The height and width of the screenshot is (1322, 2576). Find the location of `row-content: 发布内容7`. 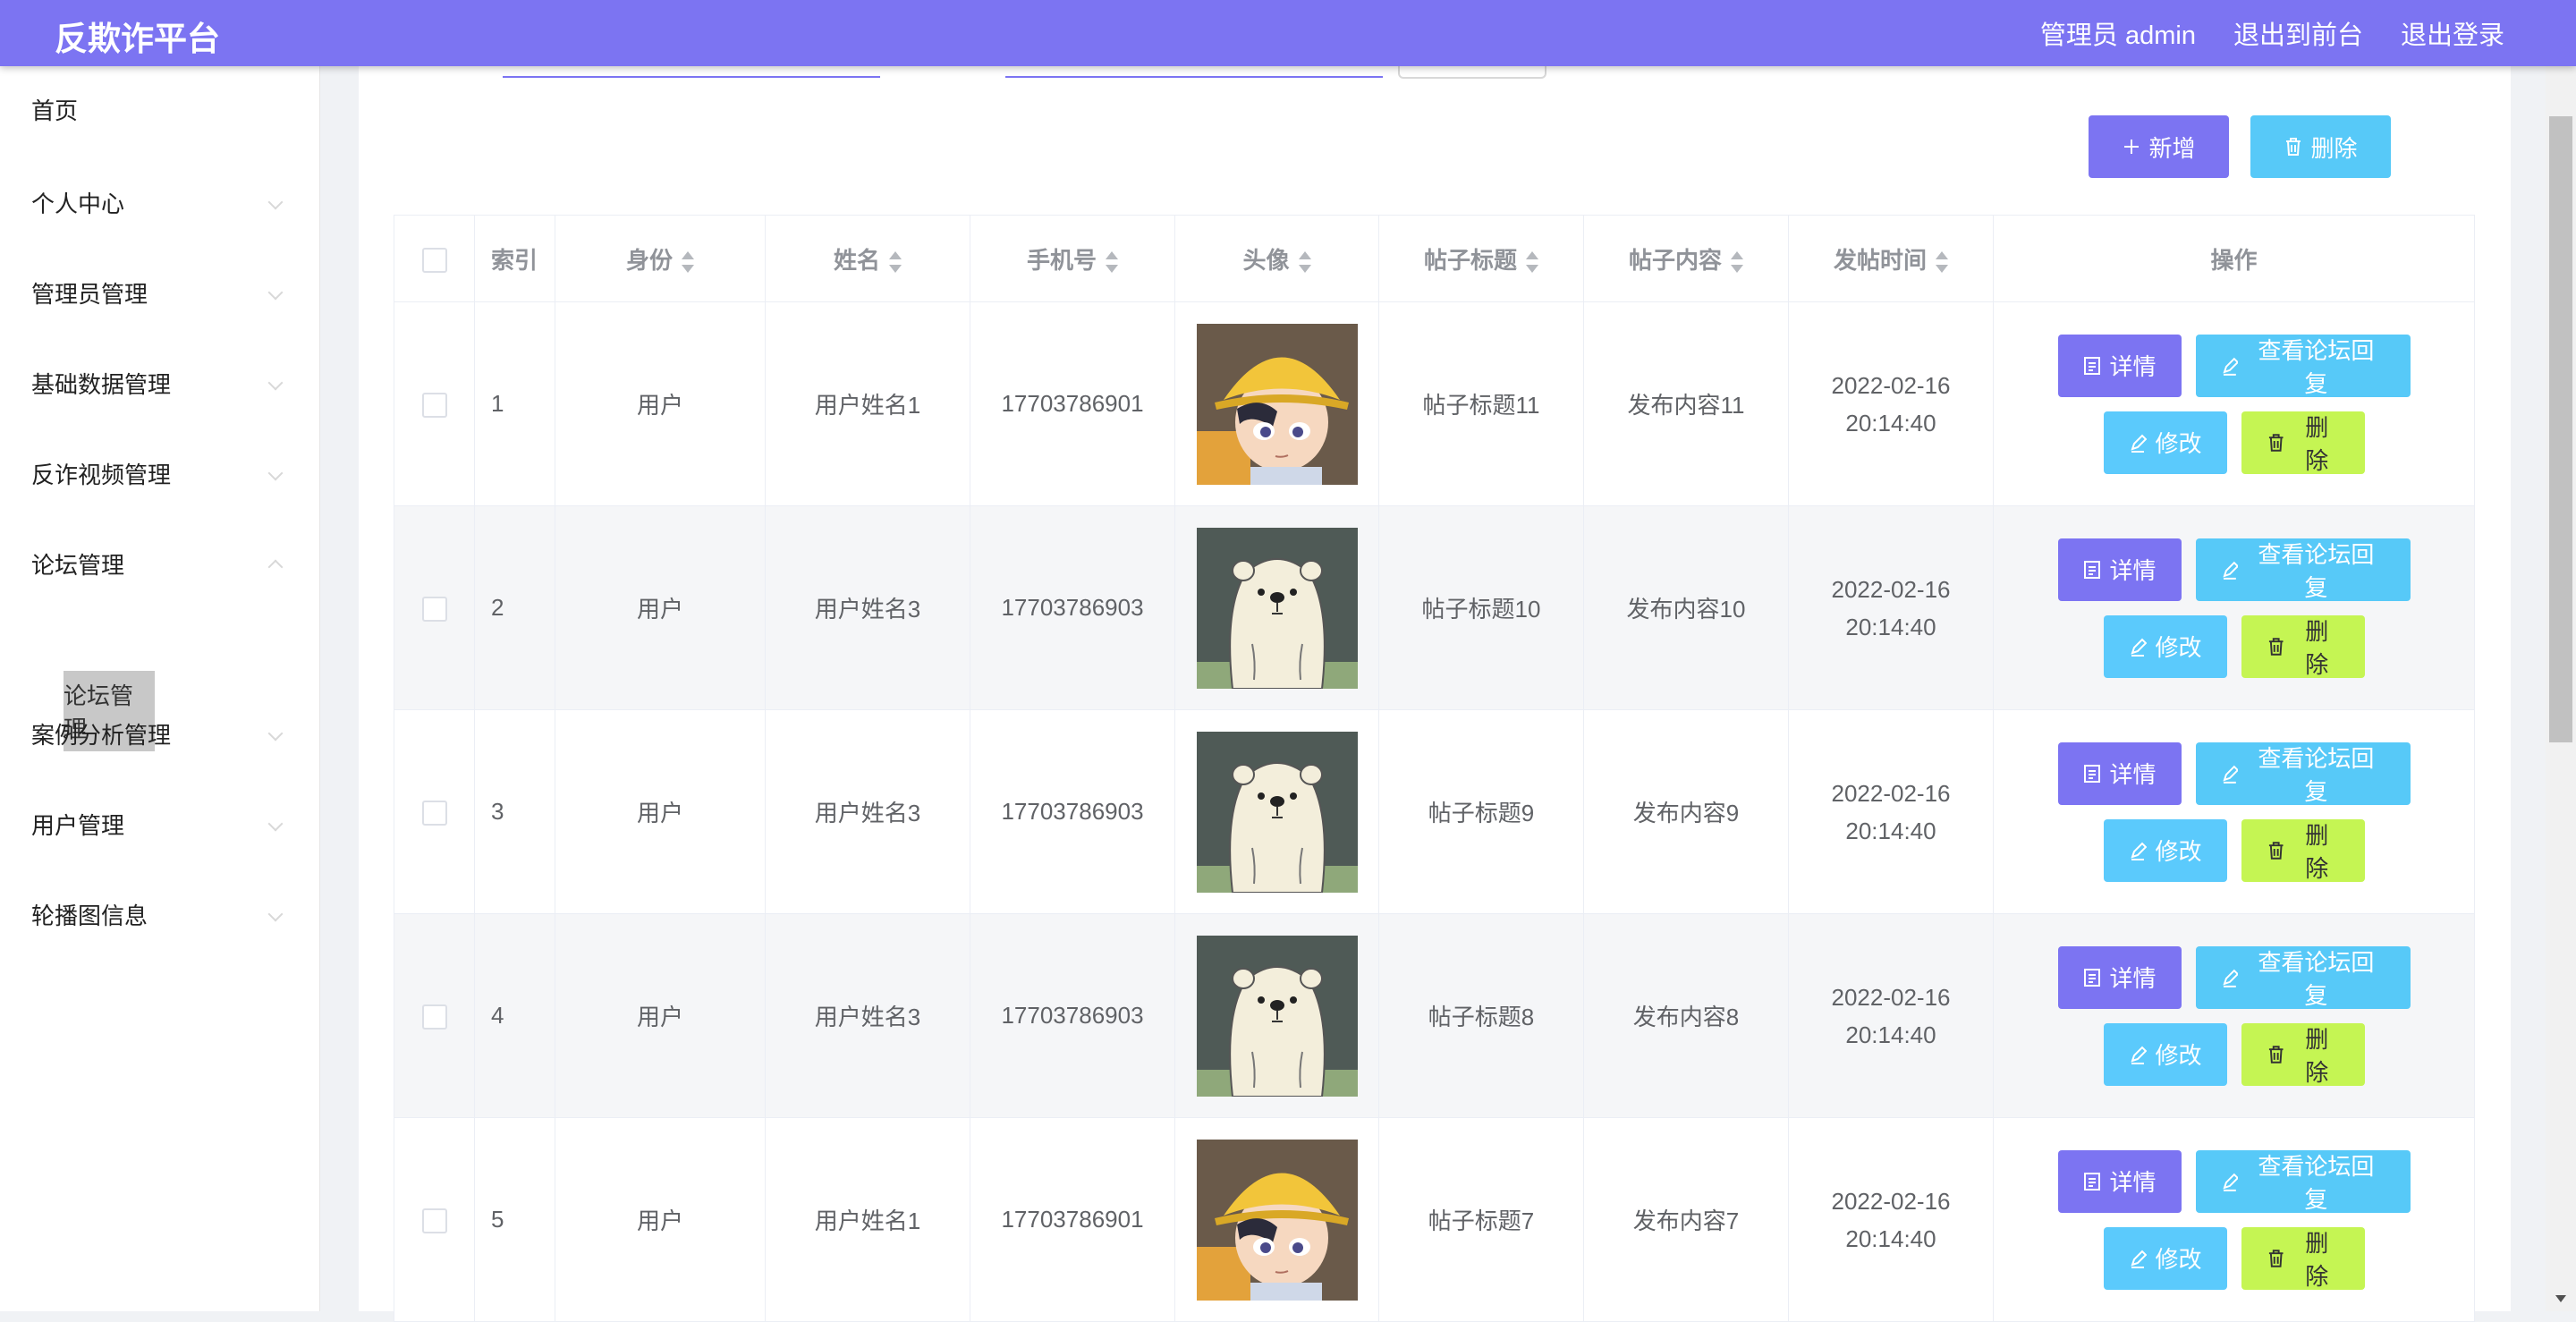

row-content: 发布内容7 is located at coordinates (1686, 1220).